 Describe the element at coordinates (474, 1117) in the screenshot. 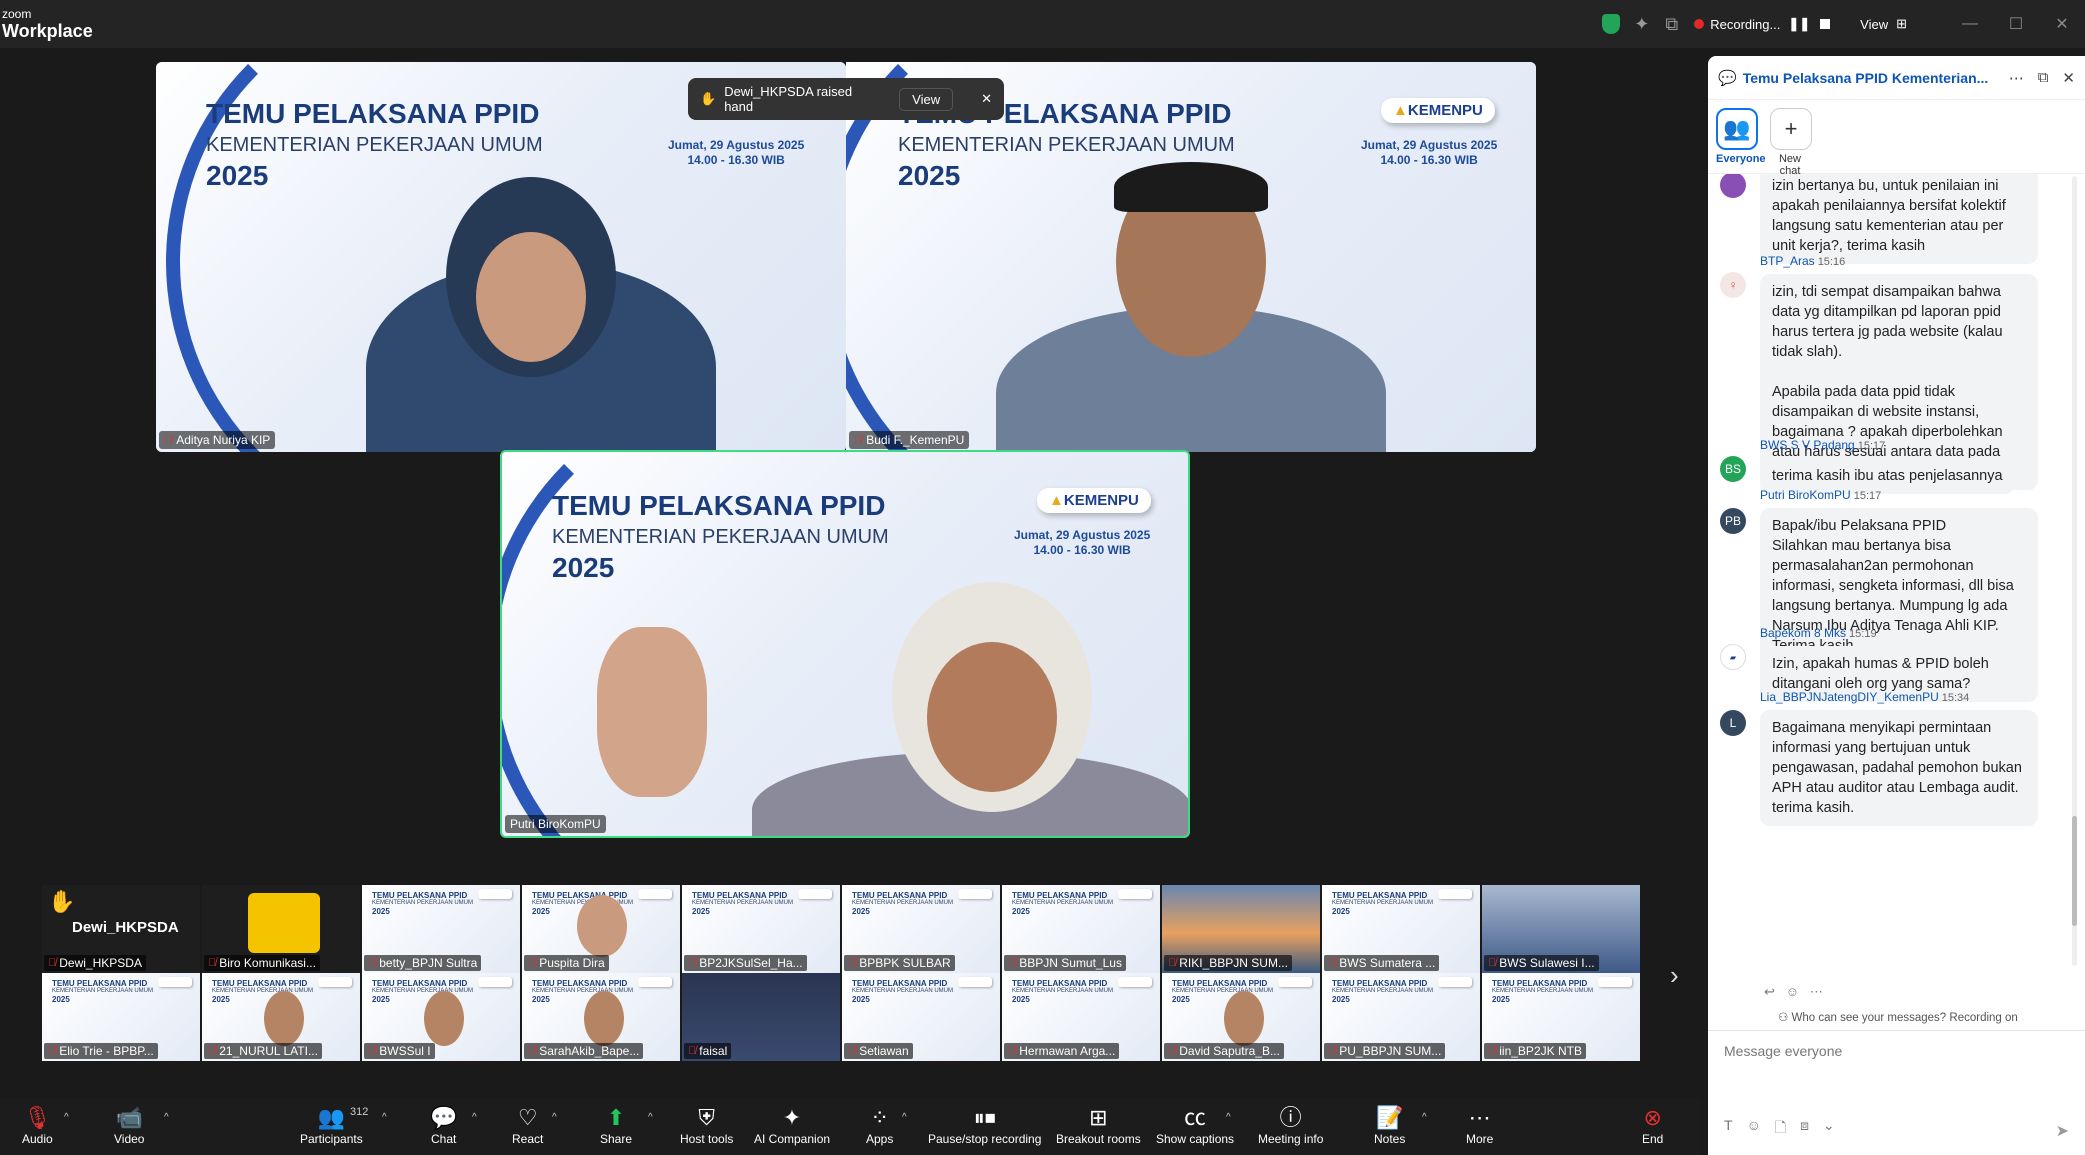

I see `chat-options-icon: ^` at that location.